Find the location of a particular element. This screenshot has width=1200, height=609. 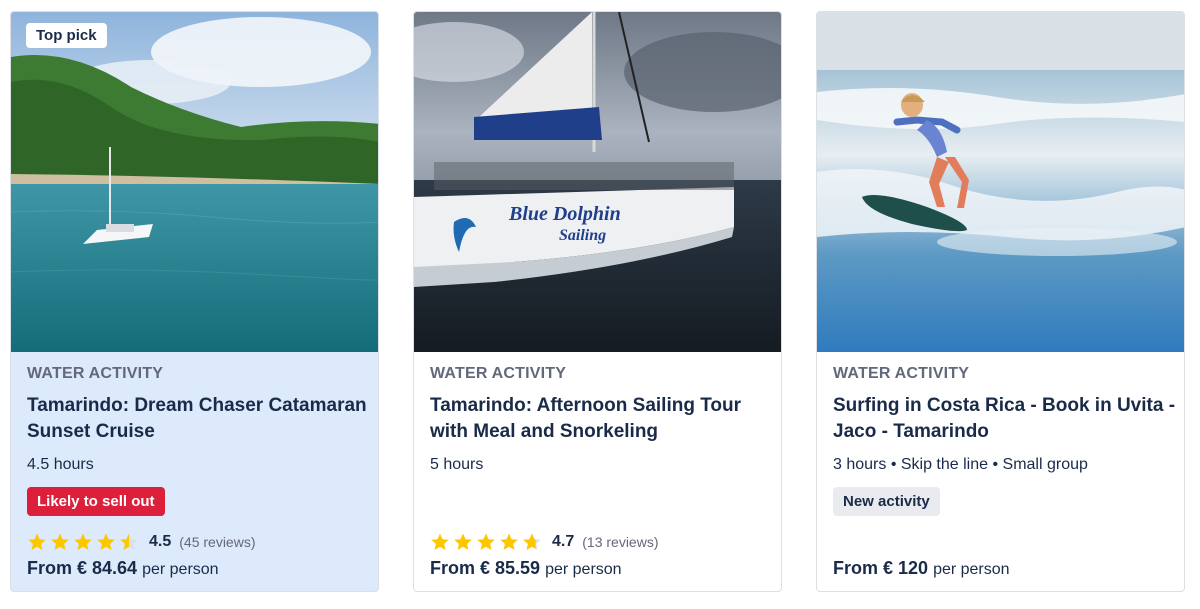

price-value: From € 84.64 is located at coordinates (82, 568).